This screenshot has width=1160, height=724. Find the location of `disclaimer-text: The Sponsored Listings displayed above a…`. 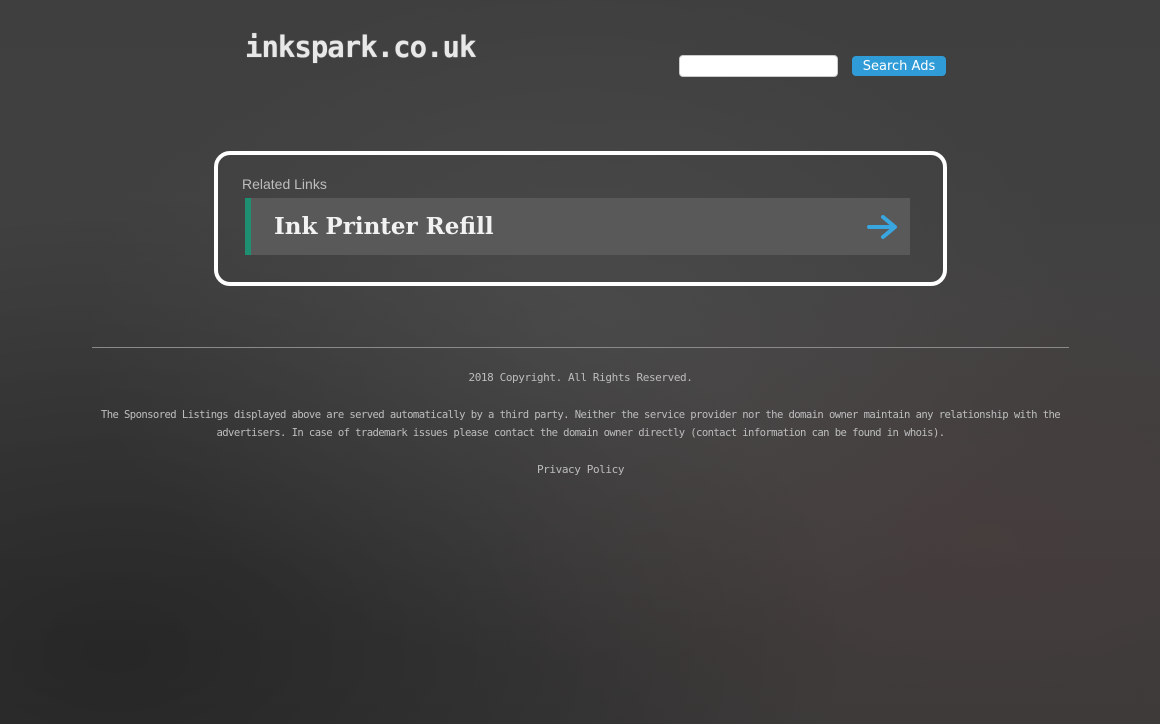

disclaimer-text: The Sponsored Listings displayed above a… is located at coordinates (580, 424).